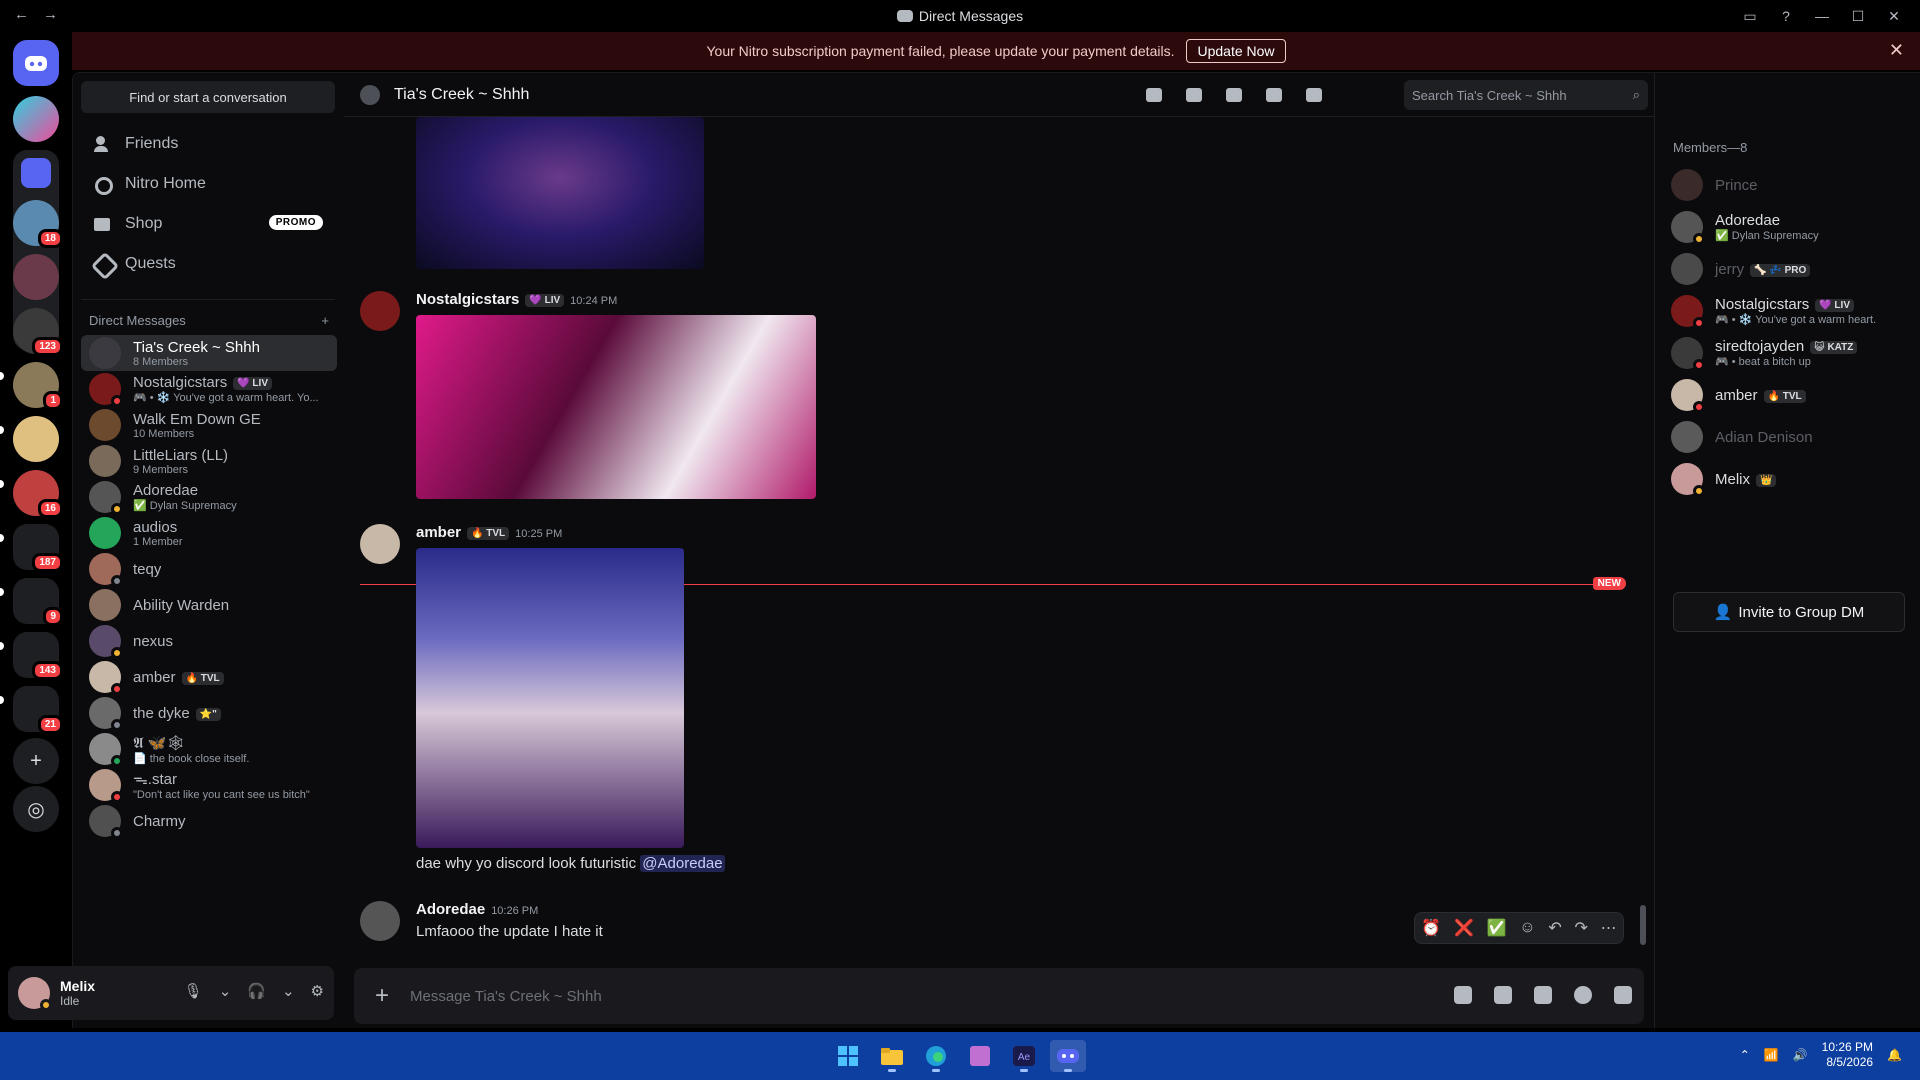  I want to click on sticker-icon, so click(1543, 995).